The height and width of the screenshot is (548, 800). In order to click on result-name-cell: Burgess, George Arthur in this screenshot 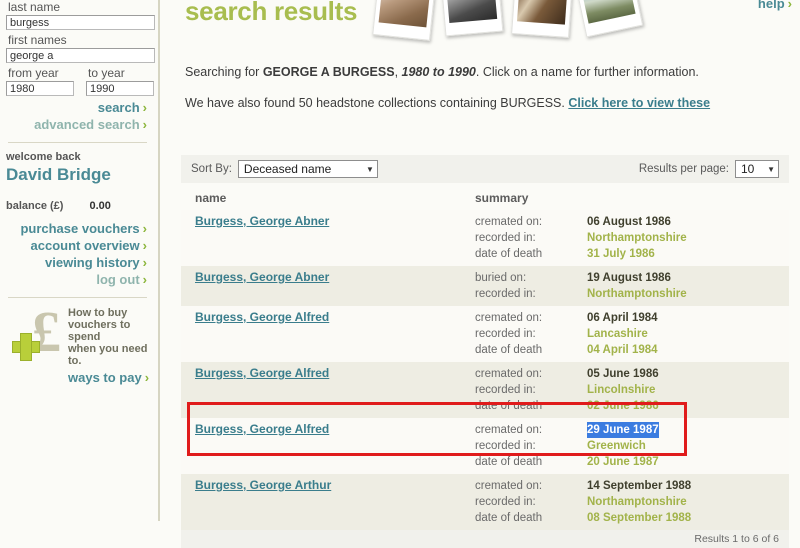, I will do `click(335, 502)`.